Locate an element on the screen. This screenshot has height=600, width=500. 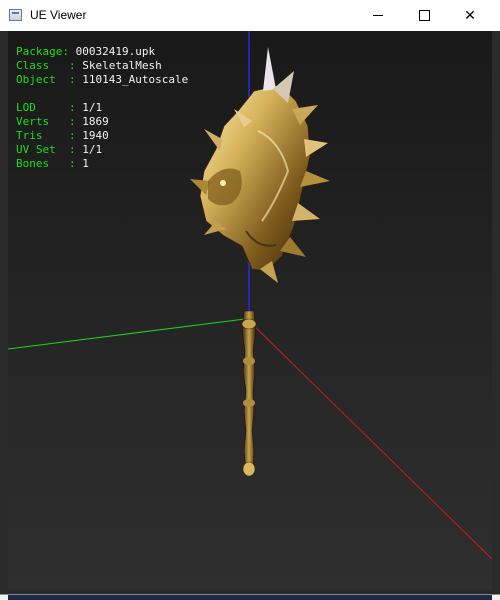
info-row: Verts : 1869 is located at coordinates (102, 122).